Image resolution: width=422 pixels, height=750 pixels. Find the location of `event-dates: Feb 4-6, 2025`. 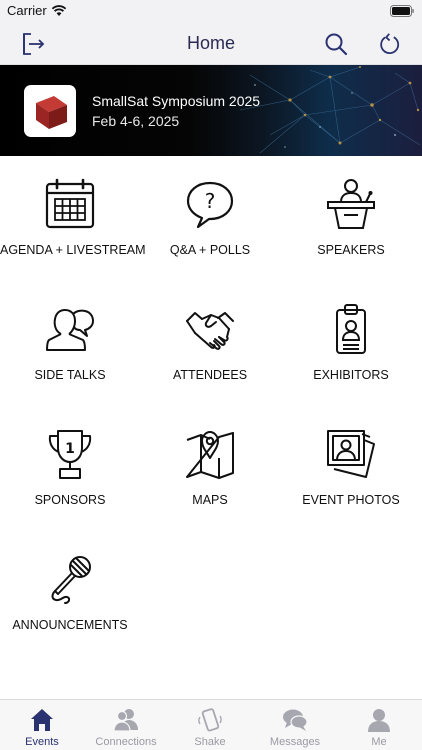

event-dates: Feb 4-6, 2025 is located at coordinates (136, 121).